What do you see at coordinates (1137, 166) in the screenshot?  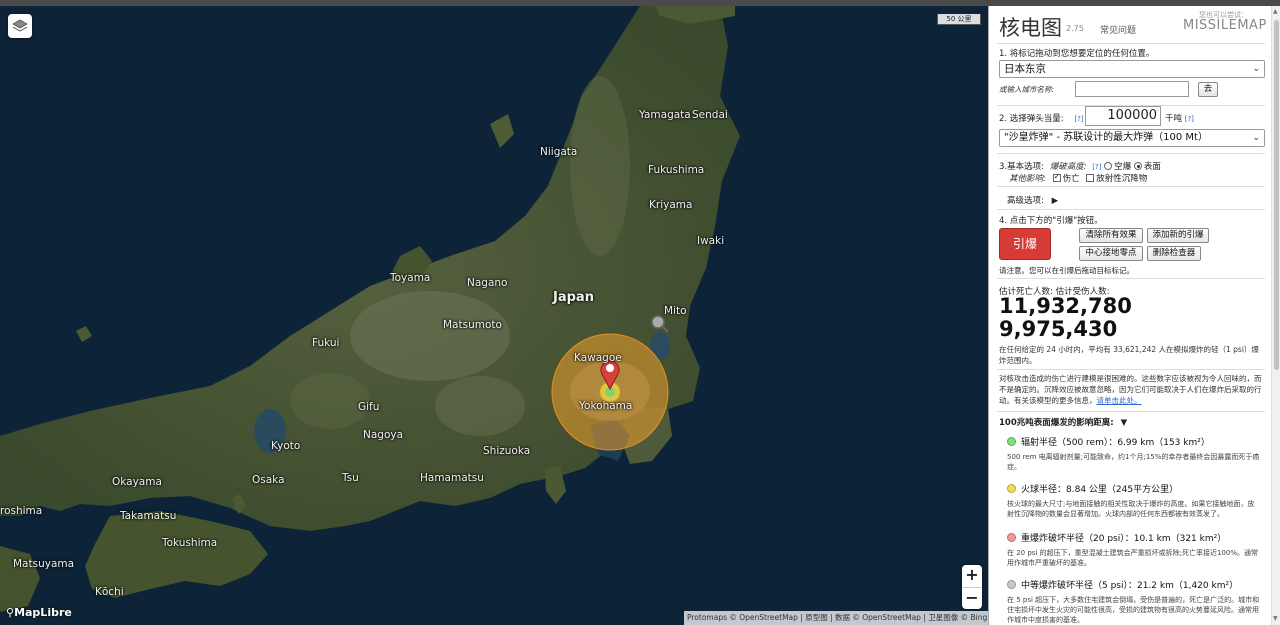 I see `radio-selected-icon` at bounding box center [1137, 166].